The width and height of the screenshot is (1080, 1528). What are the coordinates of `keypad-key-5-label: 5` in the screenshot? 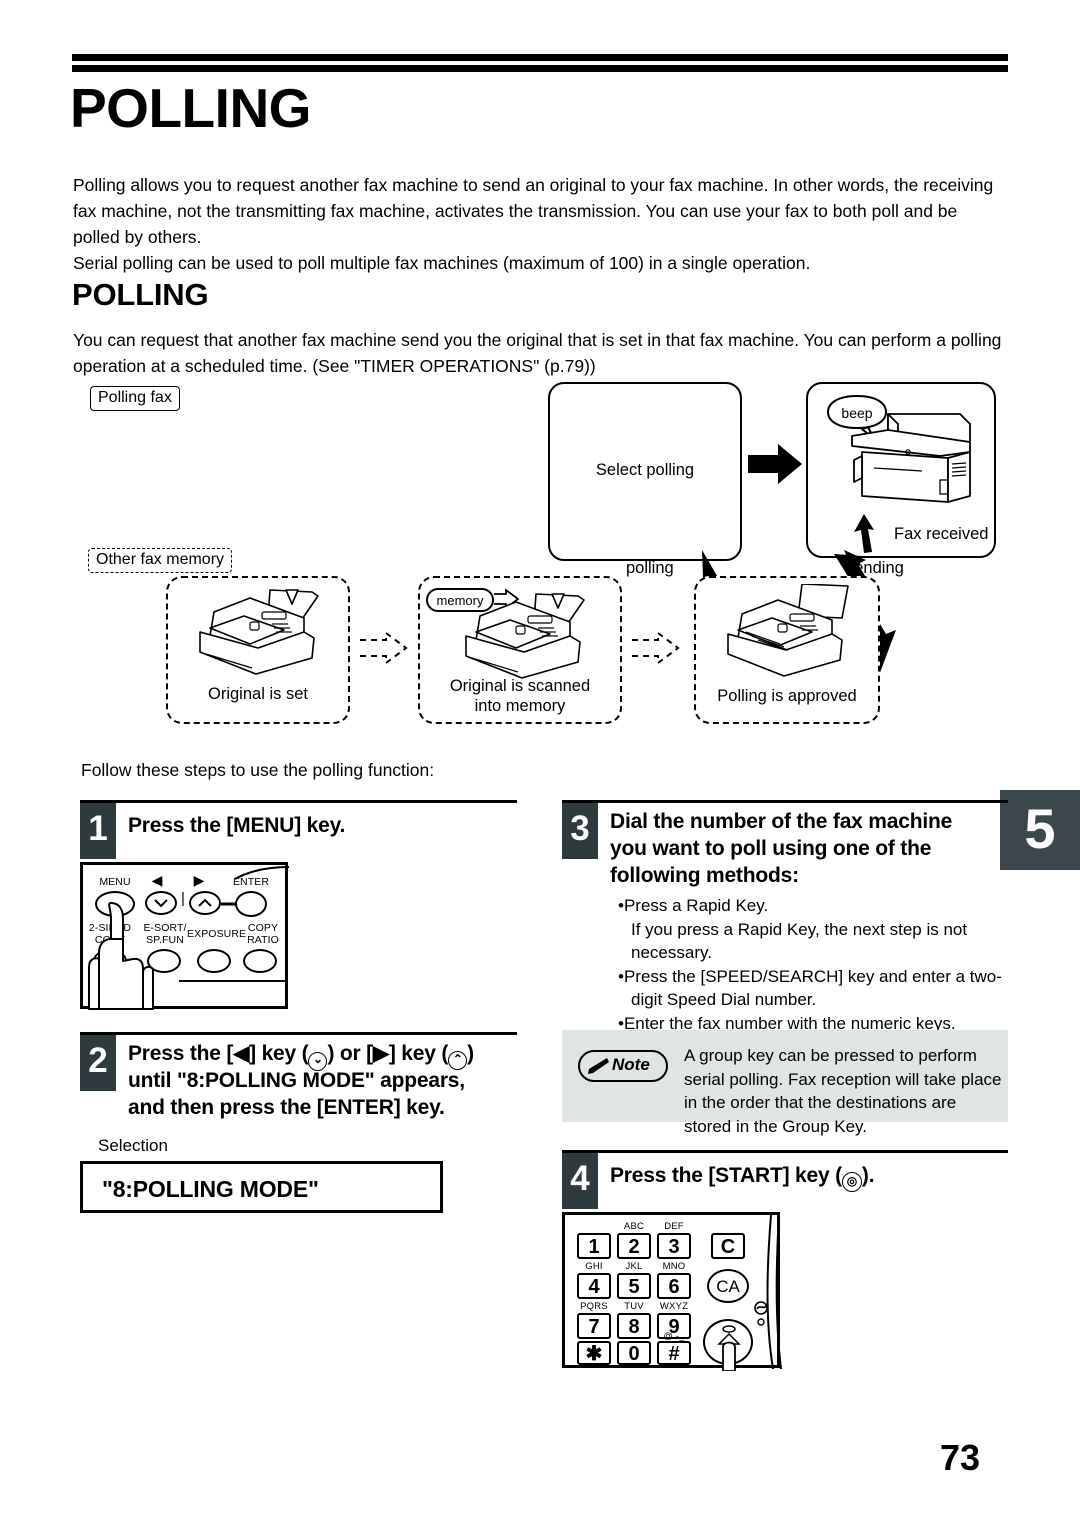 It's located at (634, 1287).